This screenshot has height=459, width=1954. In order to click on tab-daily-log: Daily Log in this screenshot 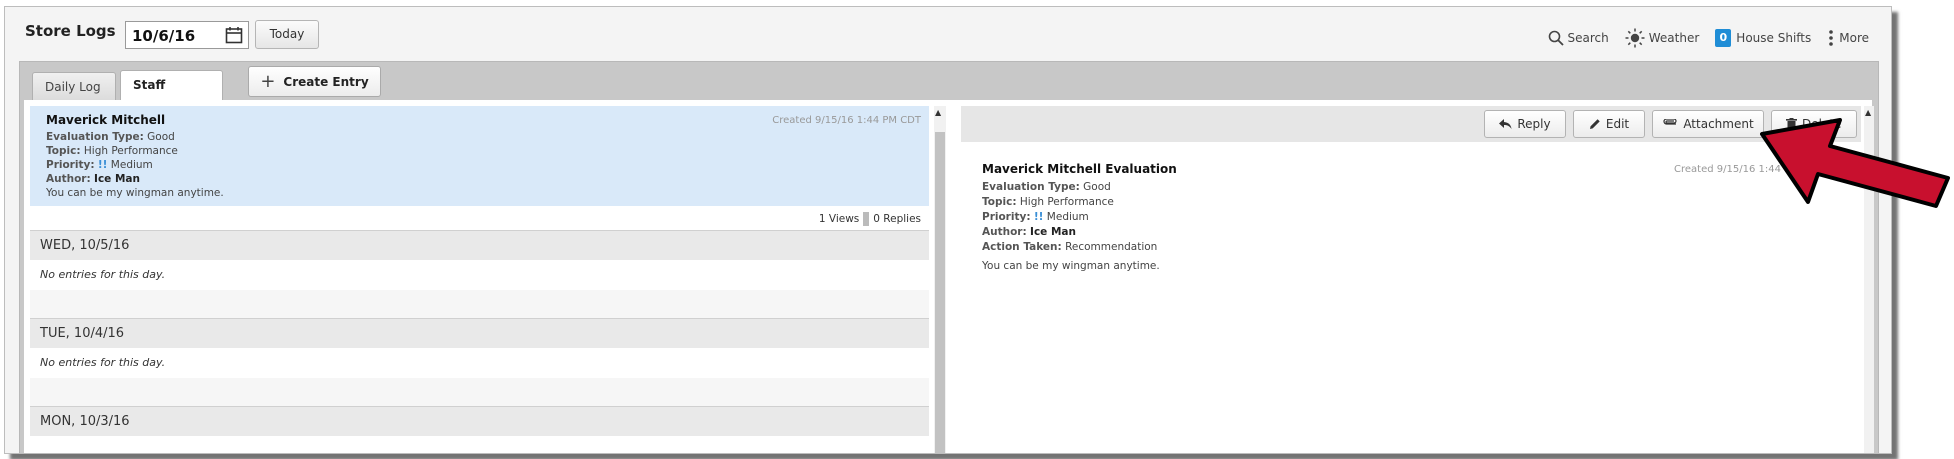, I will do `click(74, 86)`.